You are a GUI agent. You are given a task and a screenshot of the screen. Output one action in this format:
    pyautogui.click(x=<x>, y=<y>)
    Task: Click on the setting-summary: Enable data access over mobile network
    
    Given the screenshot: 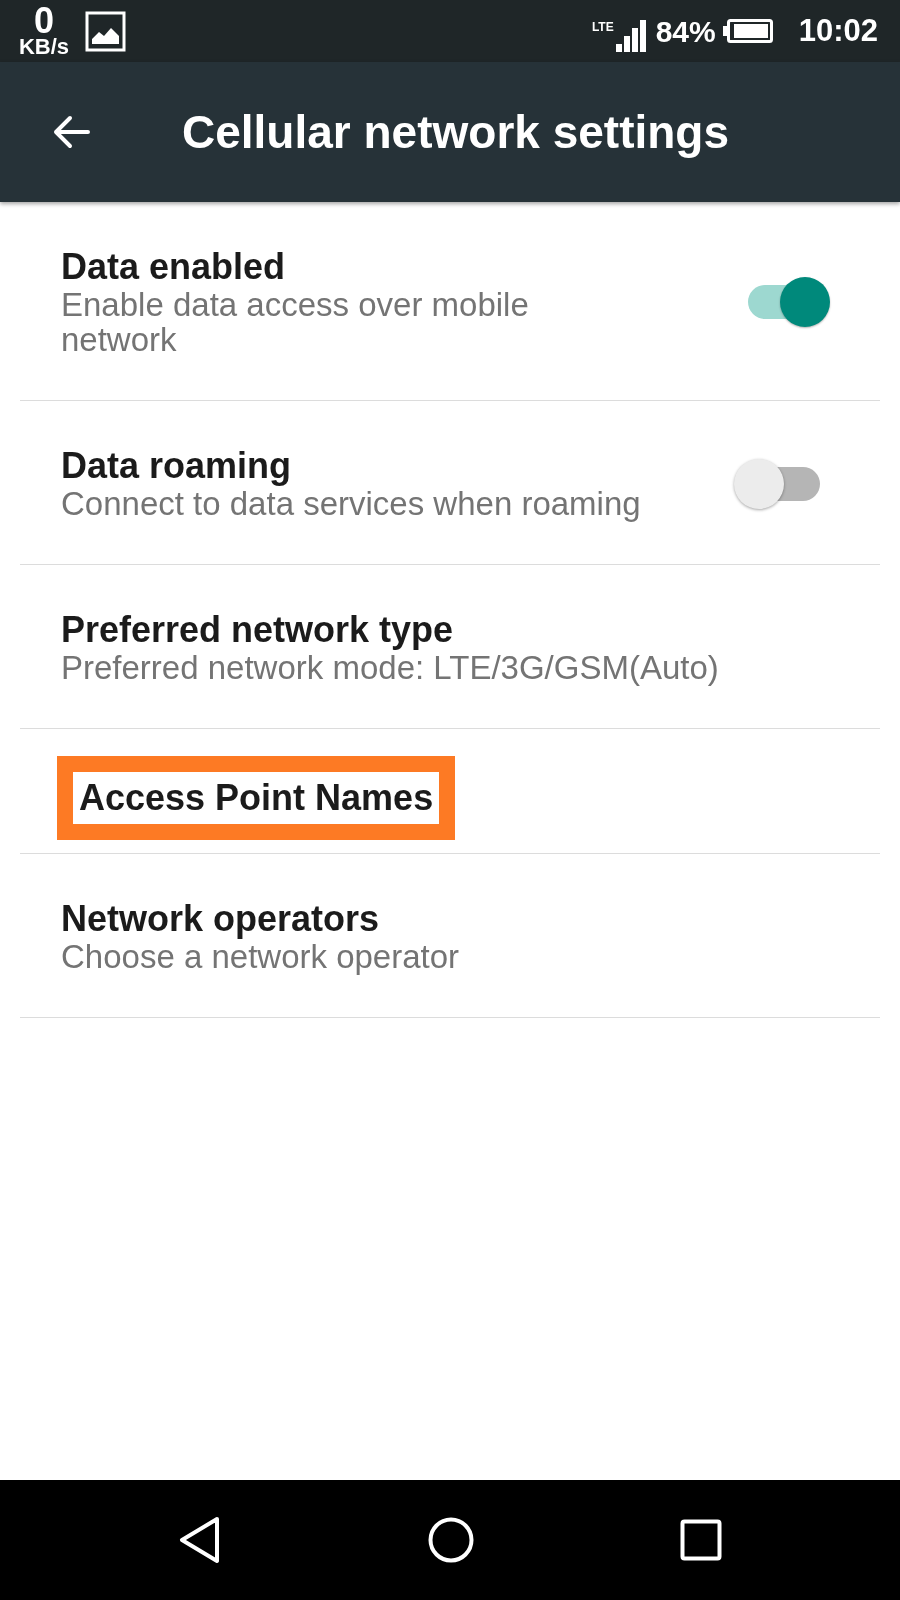 What is the action you would take?
    pyautogui.click(x=295, y=322)
    